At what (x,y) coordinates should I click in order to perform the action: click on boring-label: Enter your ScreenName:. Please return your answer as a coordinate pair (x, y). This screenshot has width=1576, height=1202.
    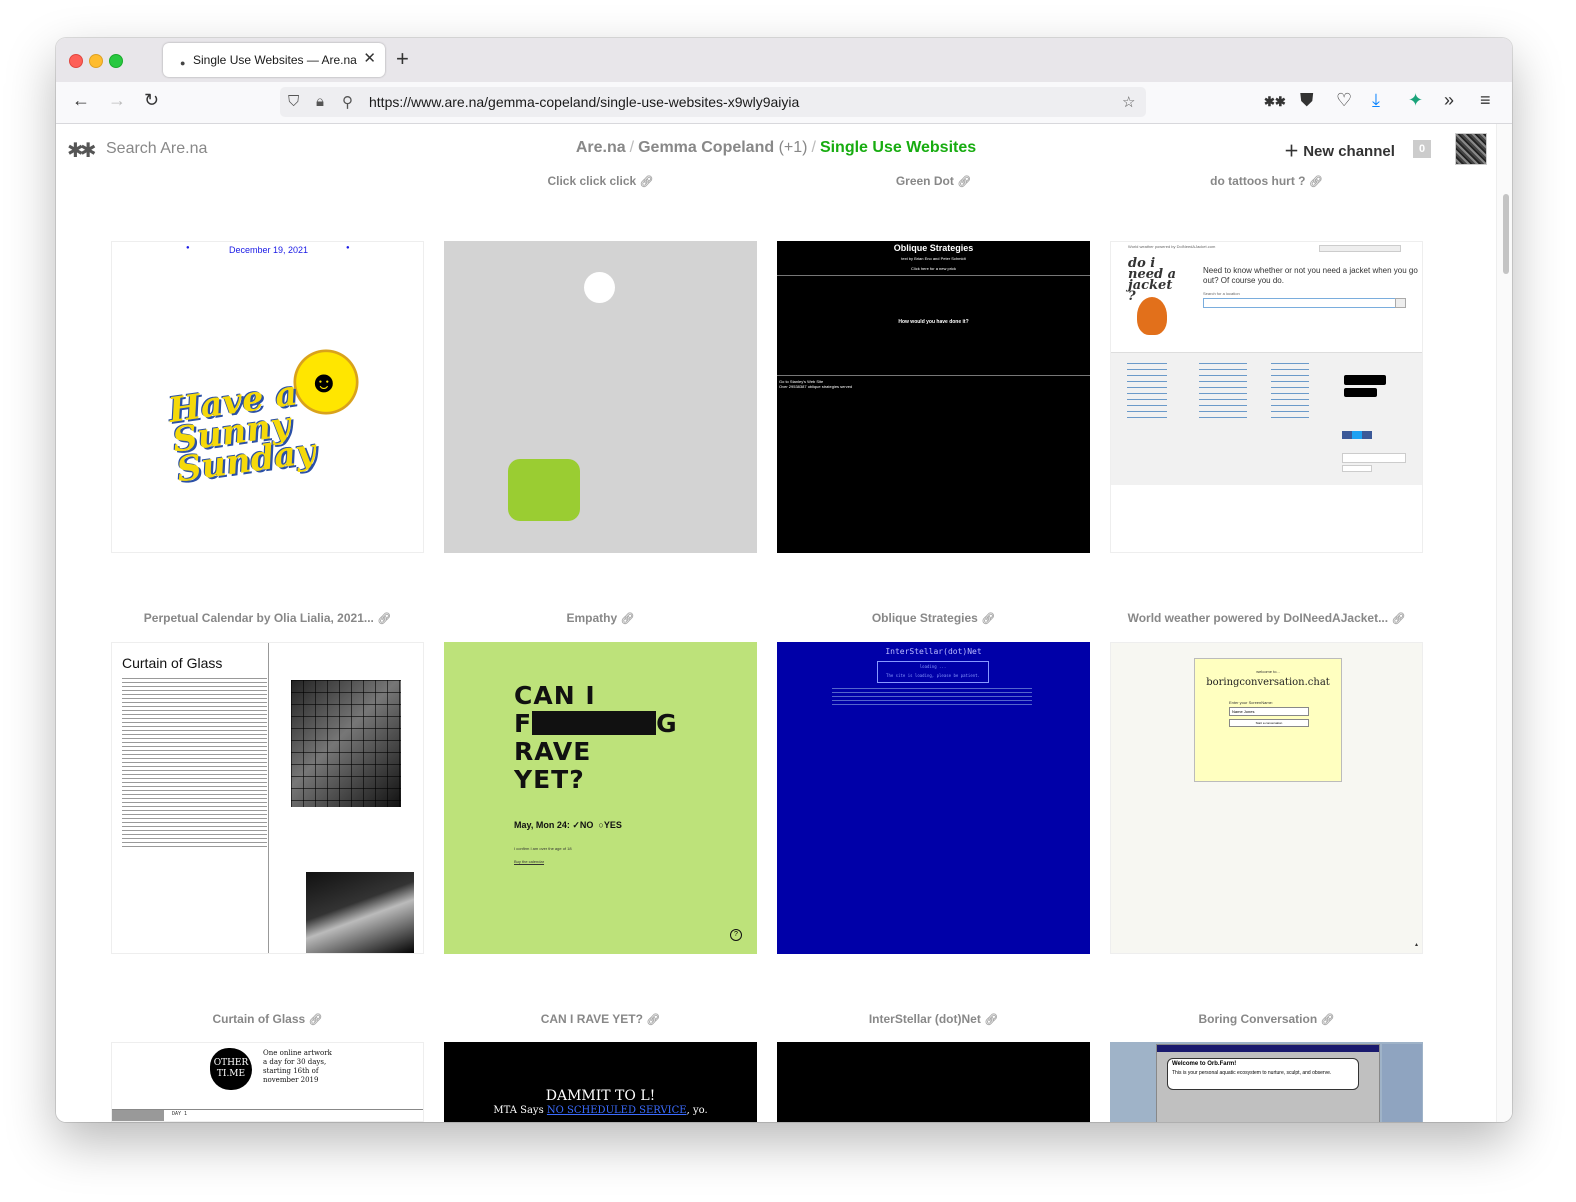
    Looking at the image, I should click on (1251, 702).